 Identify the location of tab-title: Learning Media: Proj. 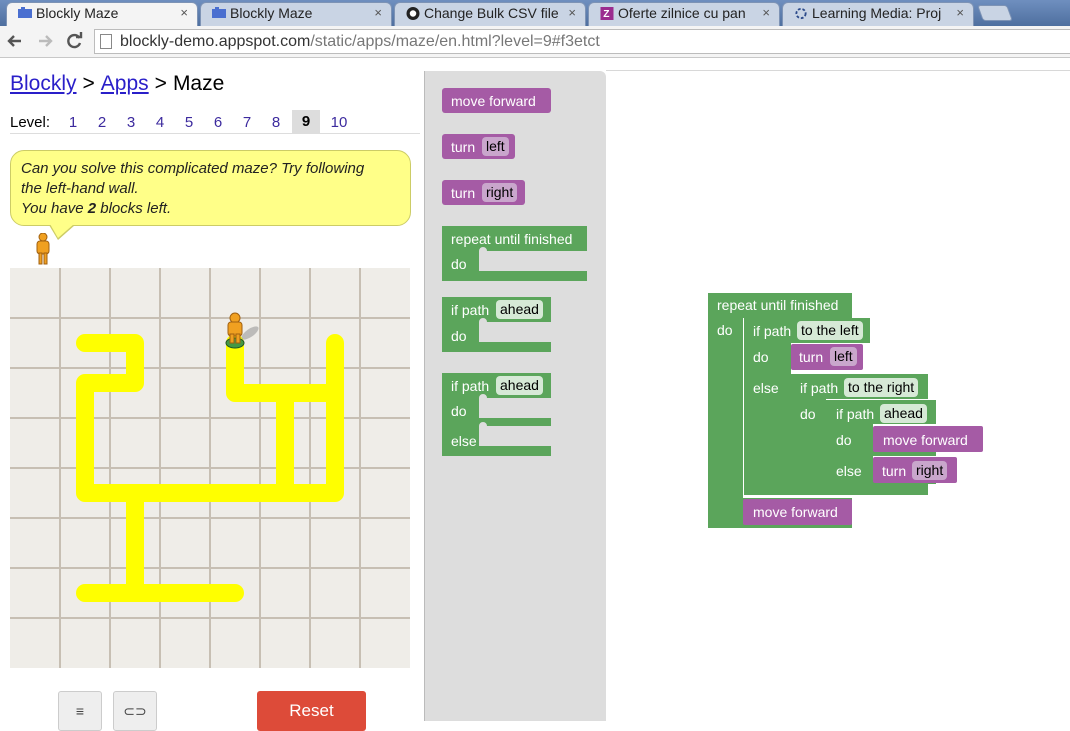
(877, 13).